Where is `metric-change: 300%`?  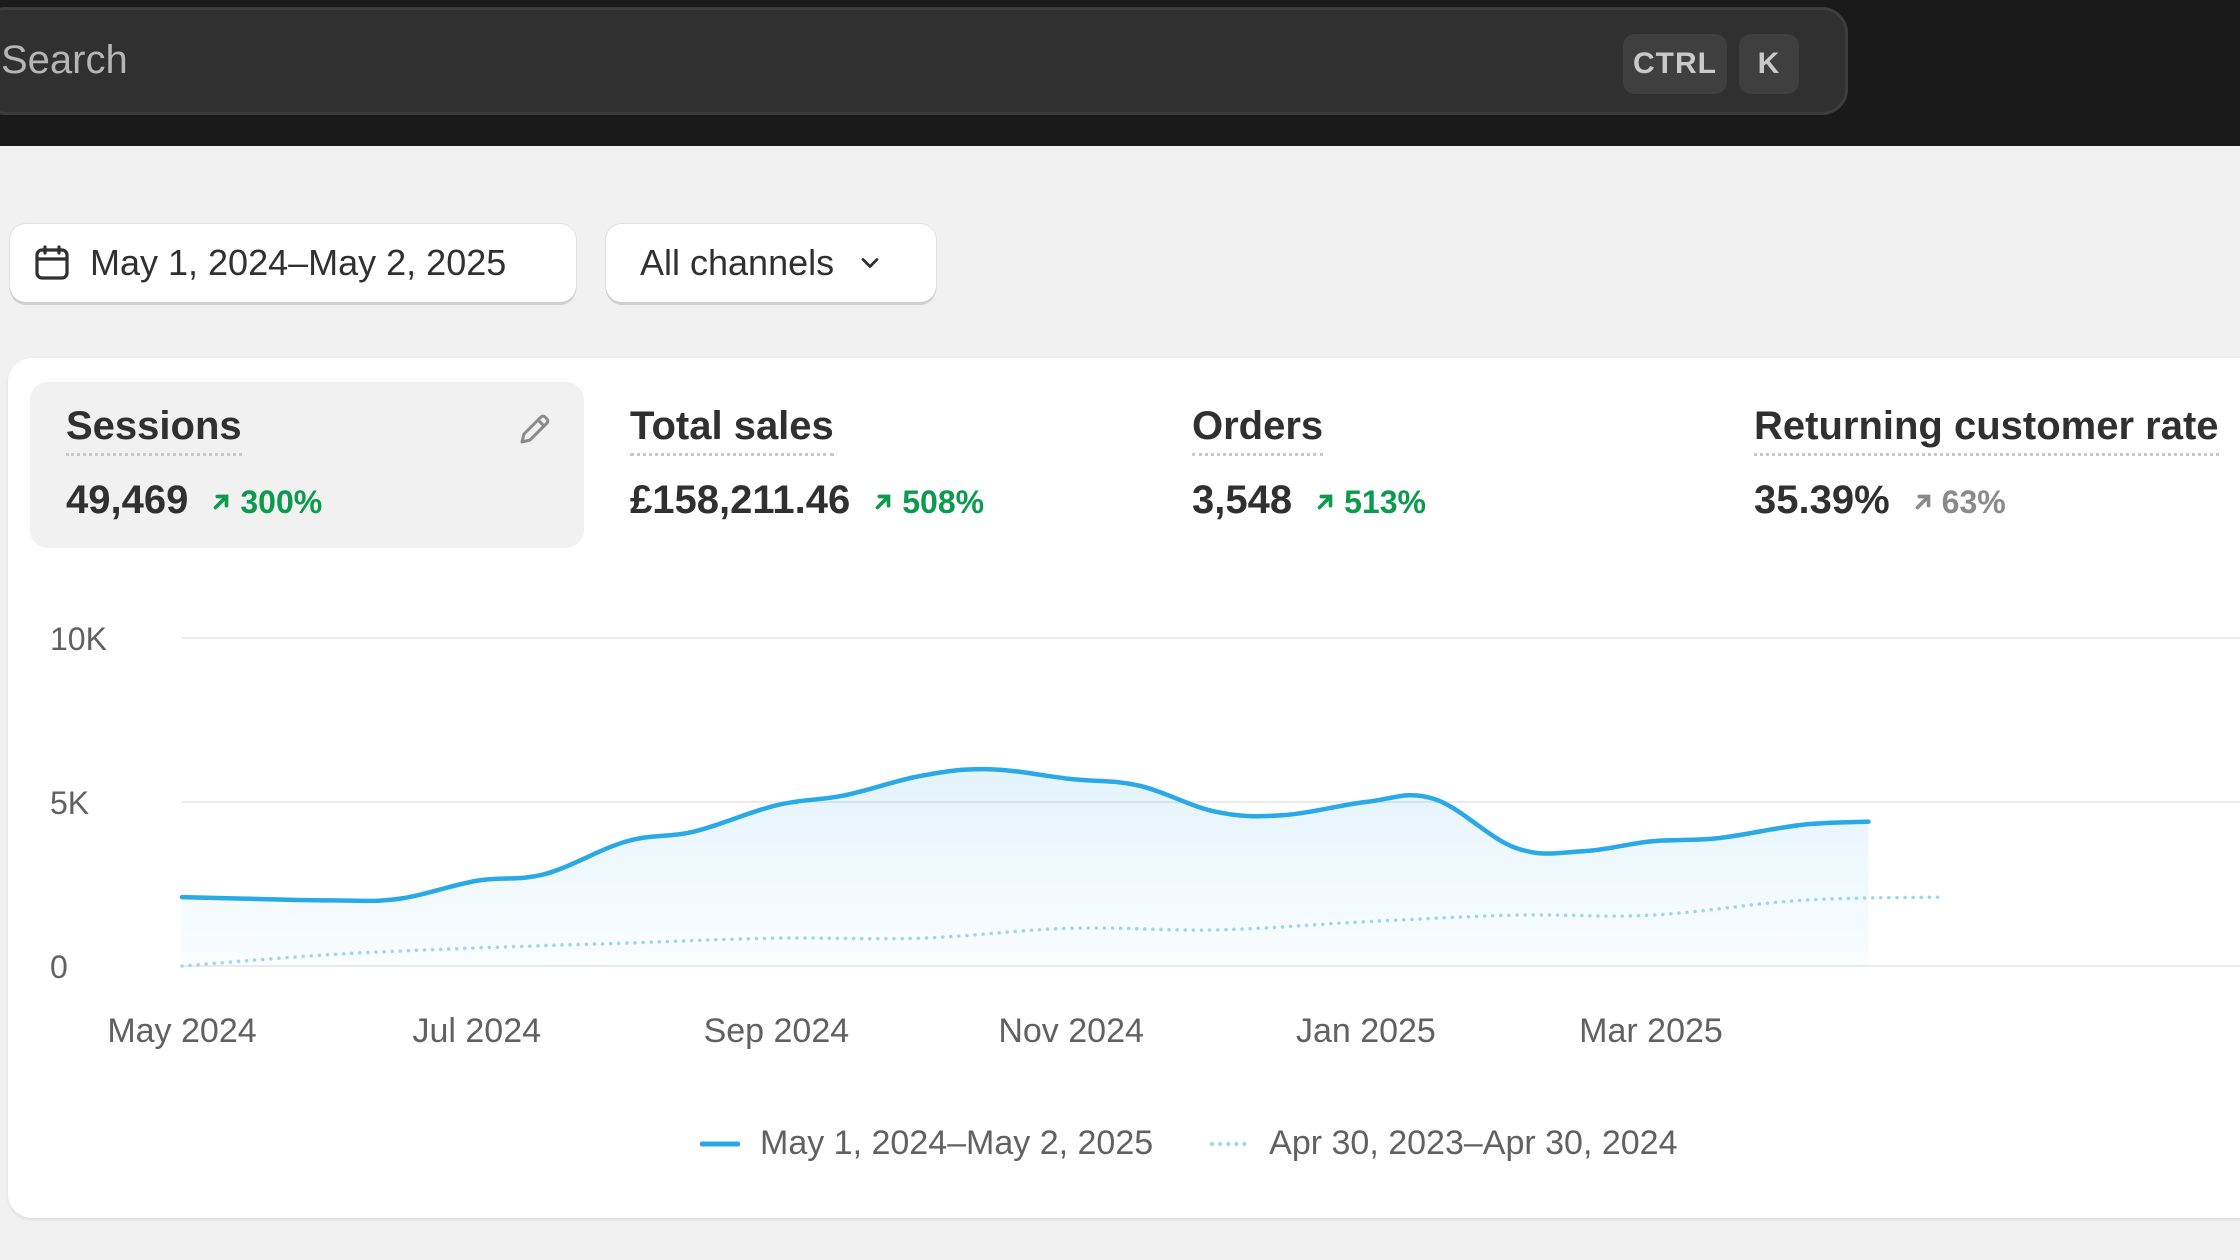 metric-change: 300% is located at coordinates (266, 502).